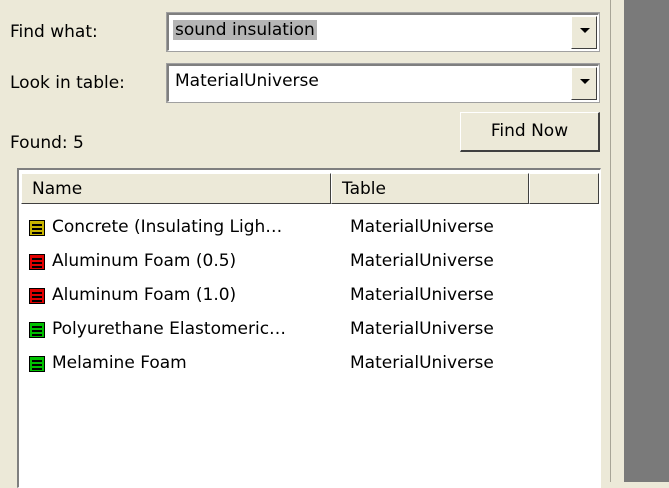  What do you see at coordinates (383, 32) in the screenshot?
I see `find-what-combobox: sound insulation` at bounding box center [383, 32].